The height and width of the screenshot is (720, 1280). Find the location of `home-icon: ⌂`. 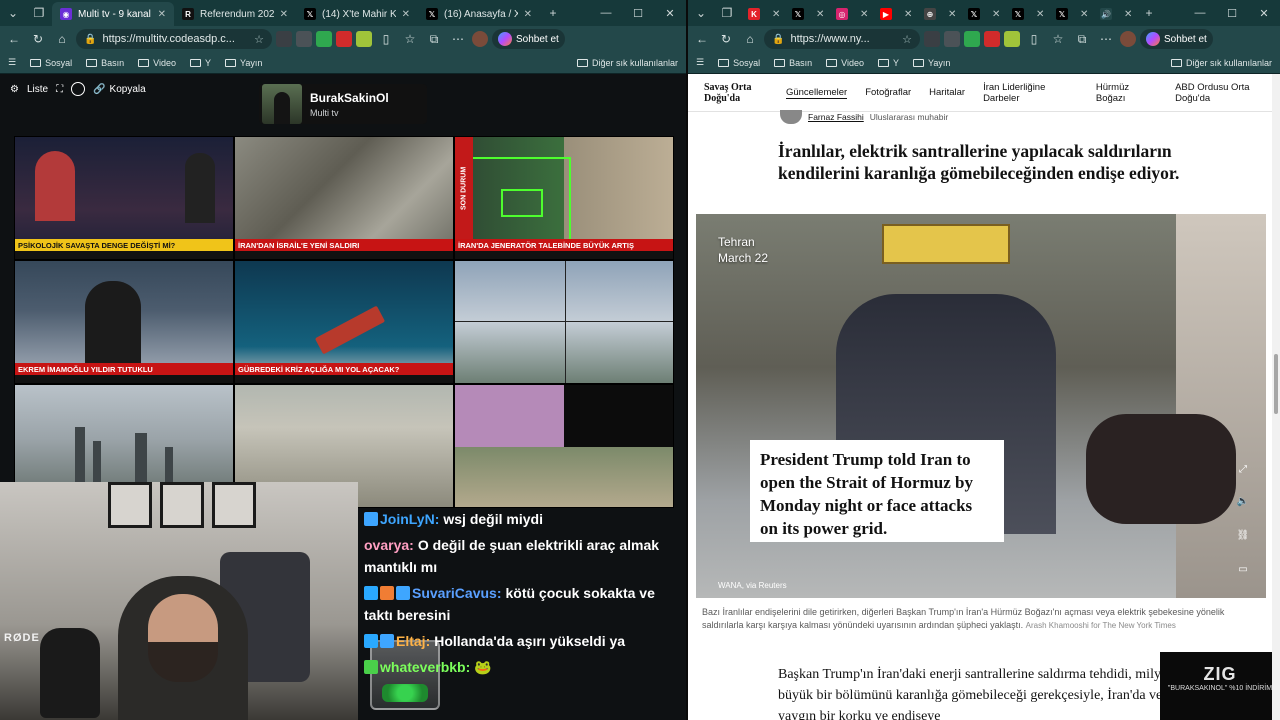

home-icon: ⌂ is located at coordinates (750, 39).